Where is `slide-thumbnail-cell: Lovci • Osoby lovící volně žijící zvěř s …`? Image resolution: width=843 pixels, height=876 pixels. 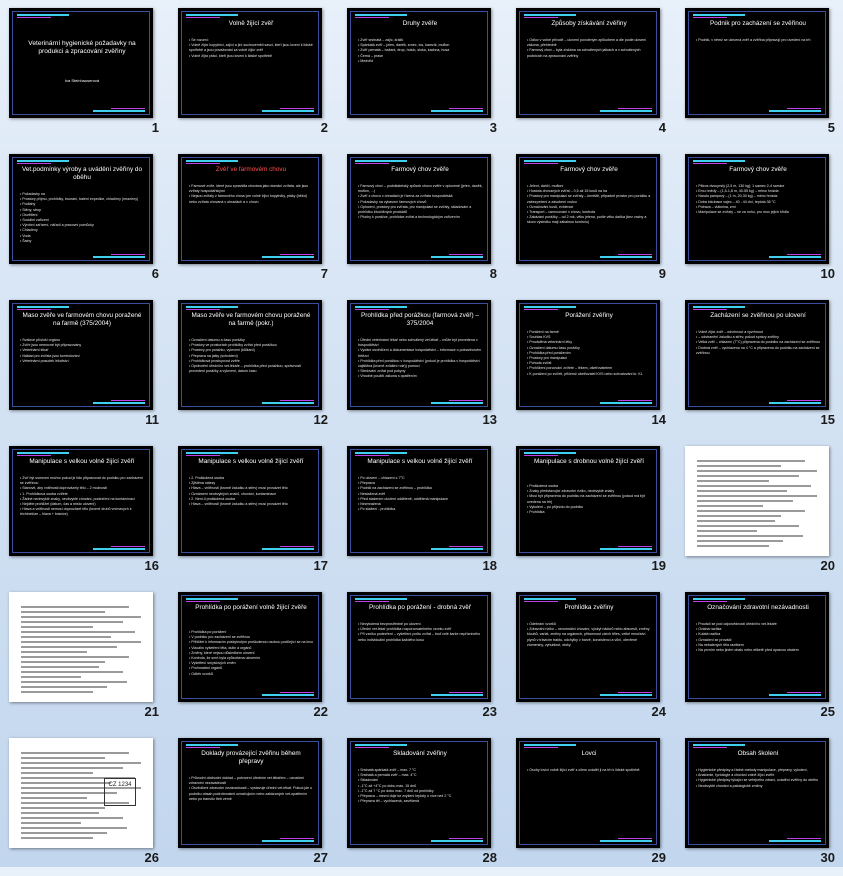
slide-thumbnail-cell: Lovci • Osoby lovící volně žijící zvěř s … is located at coordinates (591, 803).